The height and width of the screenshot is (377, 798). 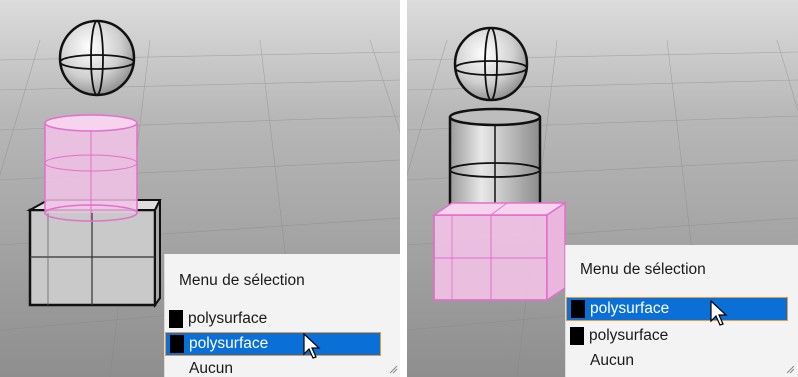 What do you see at coordinates (403, 188) in the screenshot?
I see `panel-divider` at bounding box center [403, 188].